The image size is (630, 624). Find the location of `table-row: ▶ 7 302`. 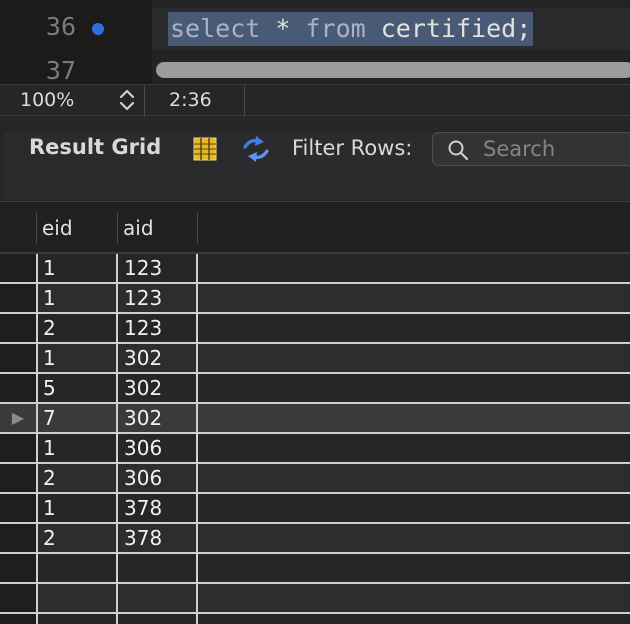

table-row: ▶ 7 302 is located at coordinates (315, 419).